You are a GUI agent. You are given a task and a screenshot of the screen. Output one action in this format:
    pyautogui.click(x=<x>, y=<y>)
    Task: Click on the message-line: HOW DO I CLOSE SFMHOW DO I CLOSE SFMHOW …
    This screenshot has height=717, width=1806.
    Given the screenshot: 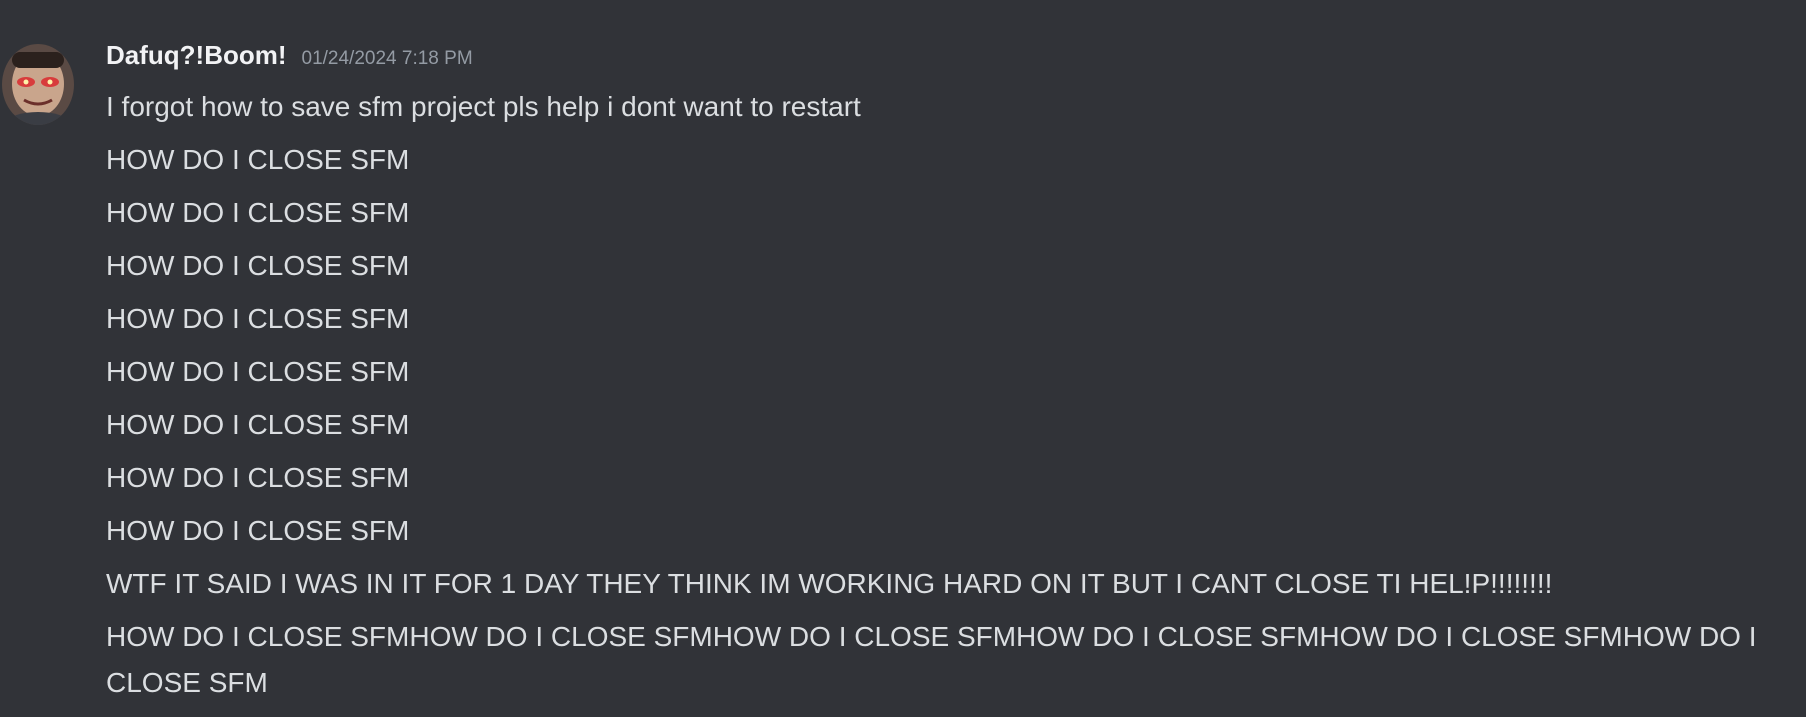 What is the action you would take?
    pyautogui.click(x=931, y=659)
    